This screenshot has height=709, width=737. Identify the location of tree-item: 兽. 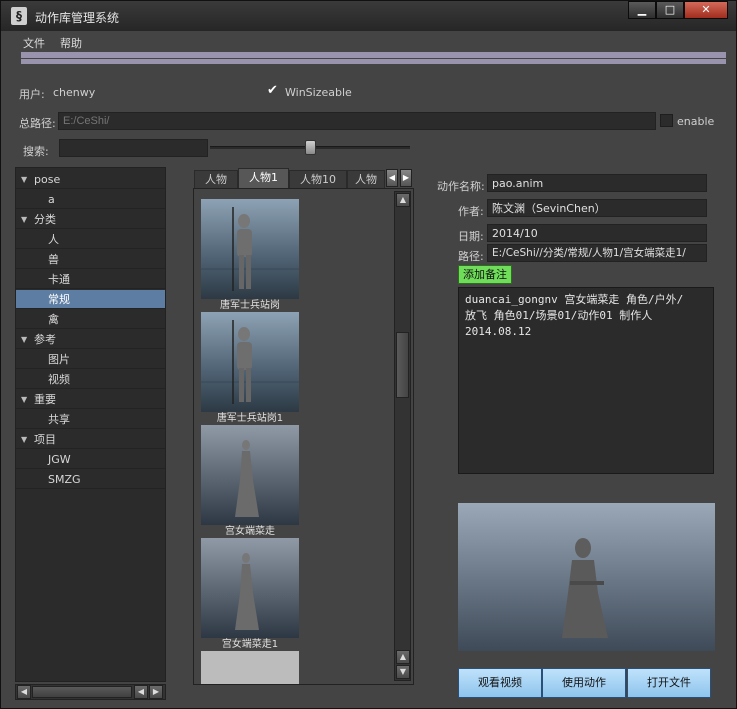
(90, 259).